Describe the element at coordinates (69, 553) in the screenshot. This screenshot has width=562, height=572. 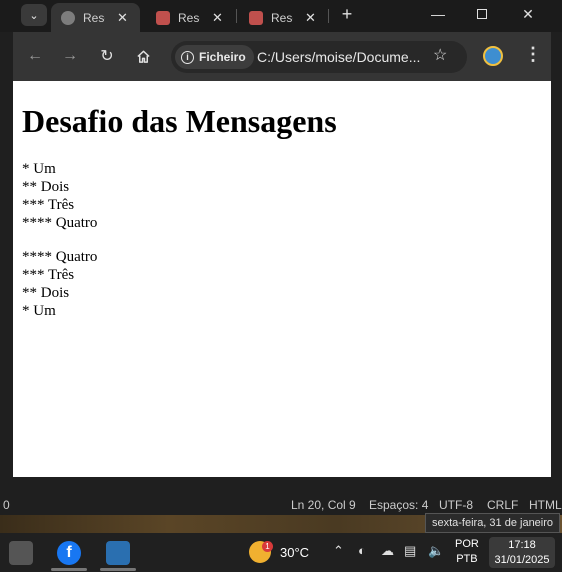
I see `facebook-icon: f` at that location.